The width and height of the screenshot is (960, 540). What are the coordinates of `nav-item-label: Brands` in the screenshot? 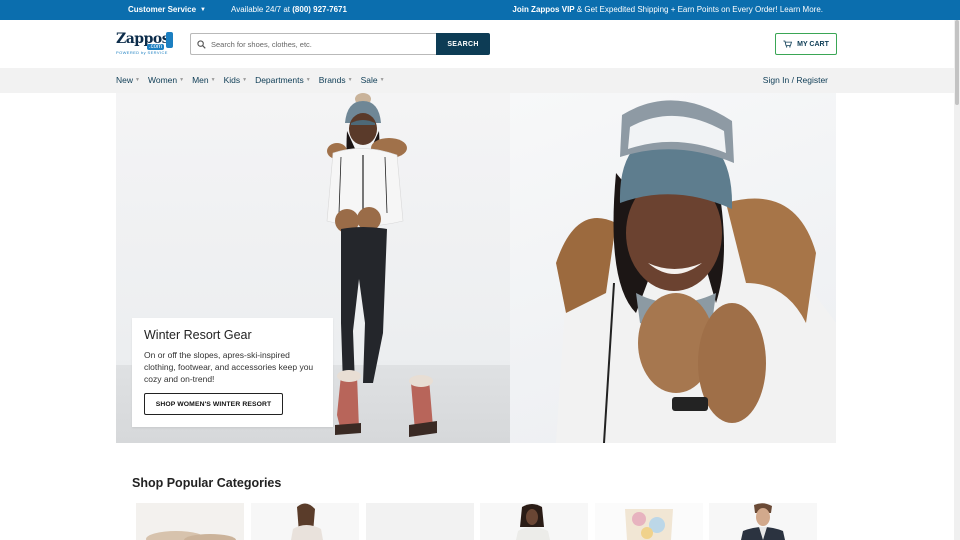 It's located at (332, 80).